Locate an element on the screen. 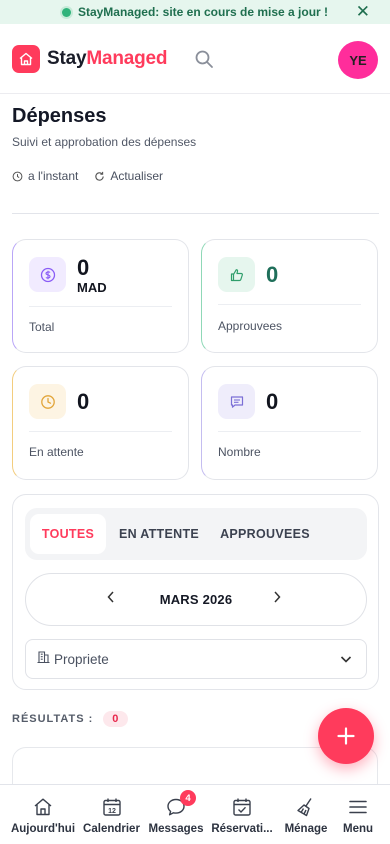 The image size is (390, 844). search-icon is located at coordinates (204, 59).